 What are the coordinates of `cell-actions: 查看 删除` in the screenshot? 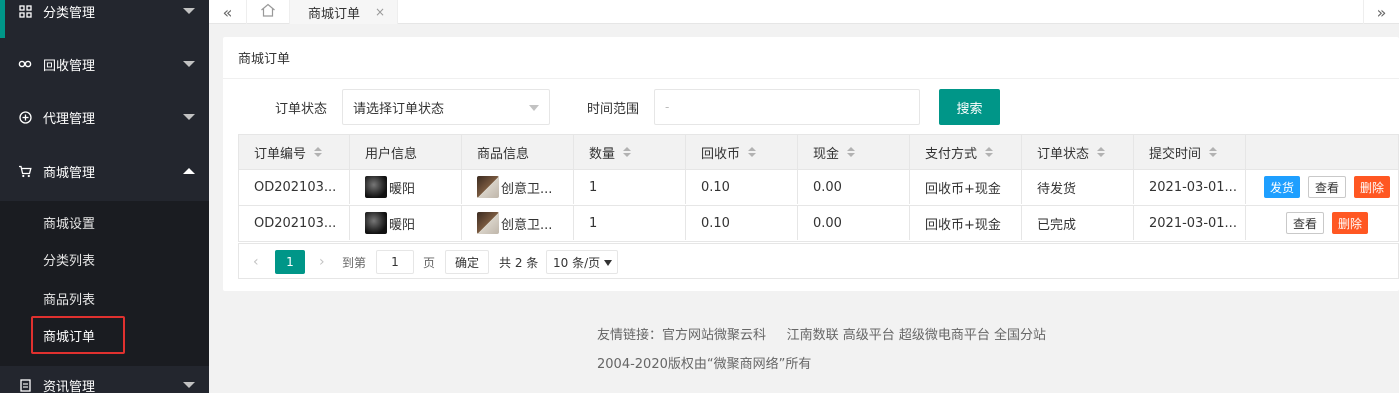 It's located at (1322, 223).